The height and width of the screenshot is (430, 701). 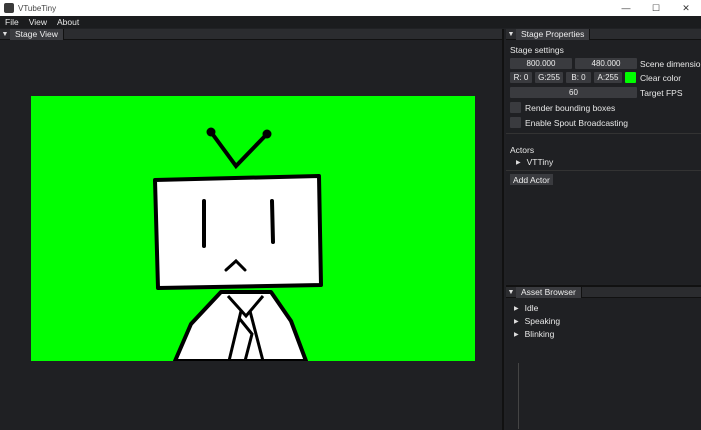 What do you see at coordinates (577, 123) in the screenshot?
I see `spout-broadcasting-label: Enable Spout Broadcasting` at bounding box center [577, 123].